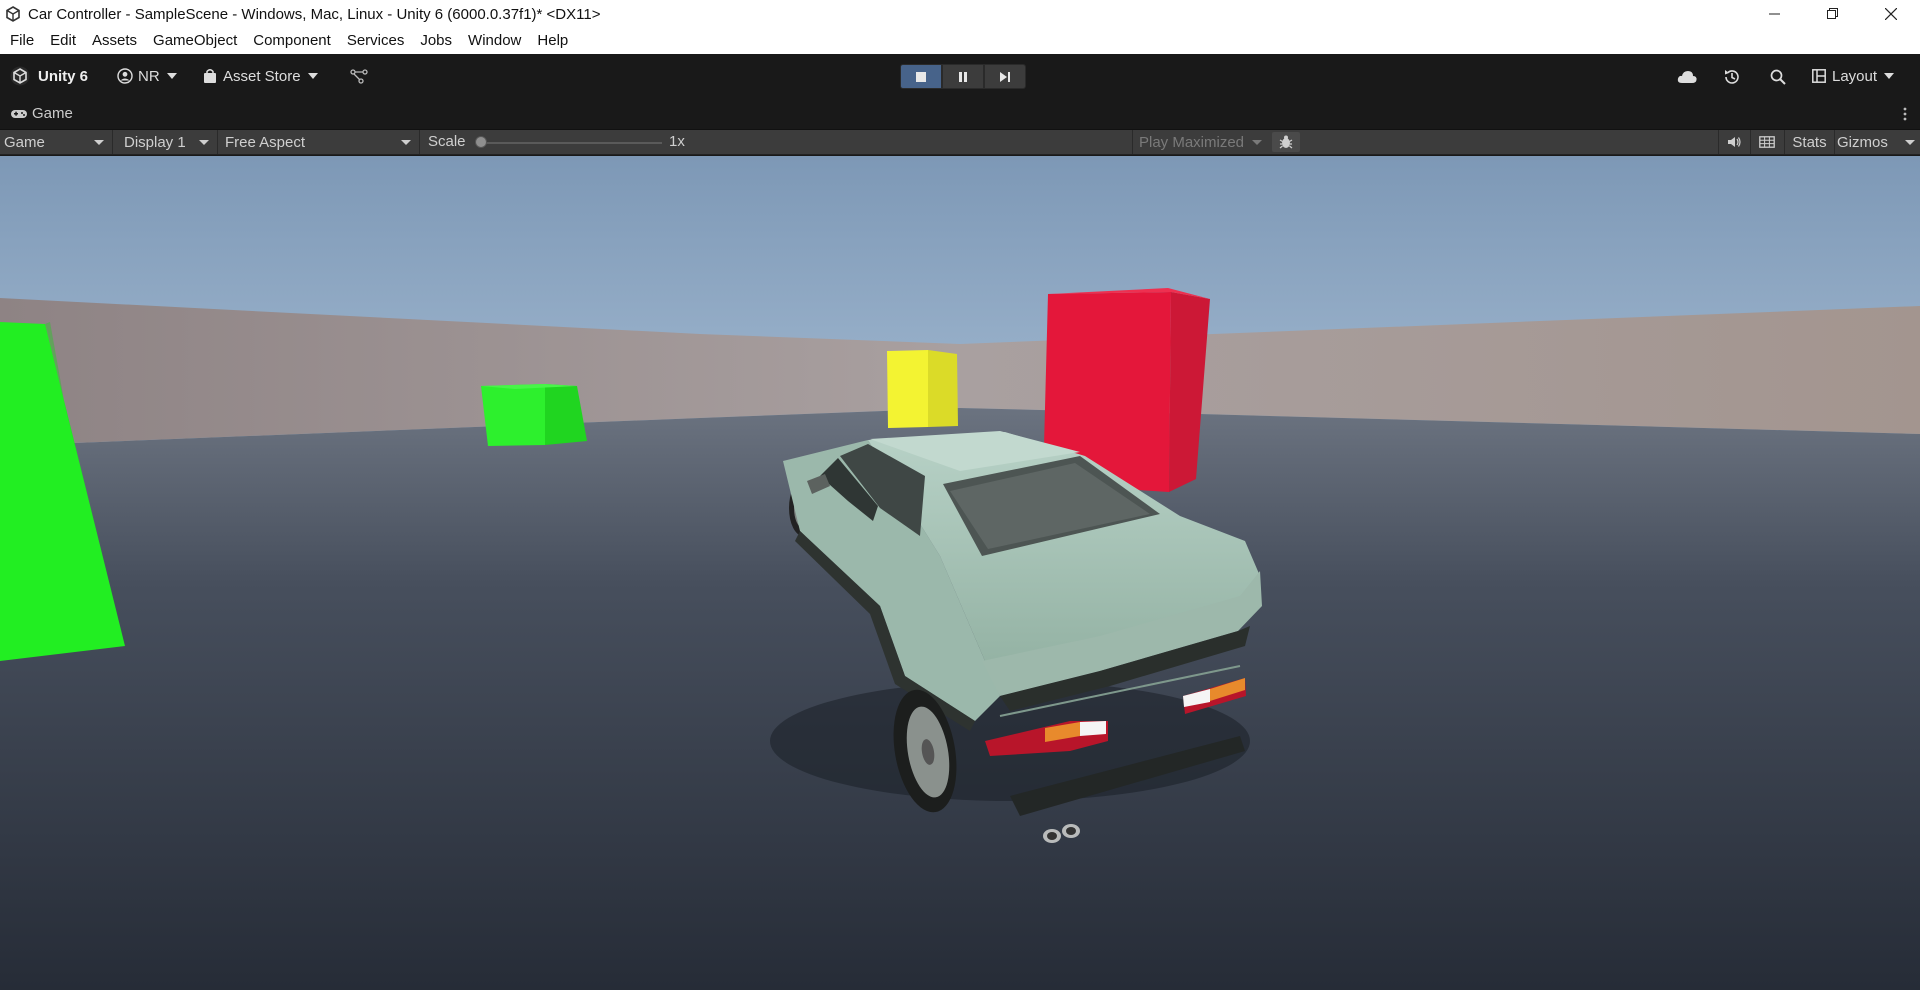 This screenshot has width=1920, height=990. What do you see at coordinates (1733, 142) in the screenshot?
I see `audio-mute-icon` at bounding box center [1733, 142].